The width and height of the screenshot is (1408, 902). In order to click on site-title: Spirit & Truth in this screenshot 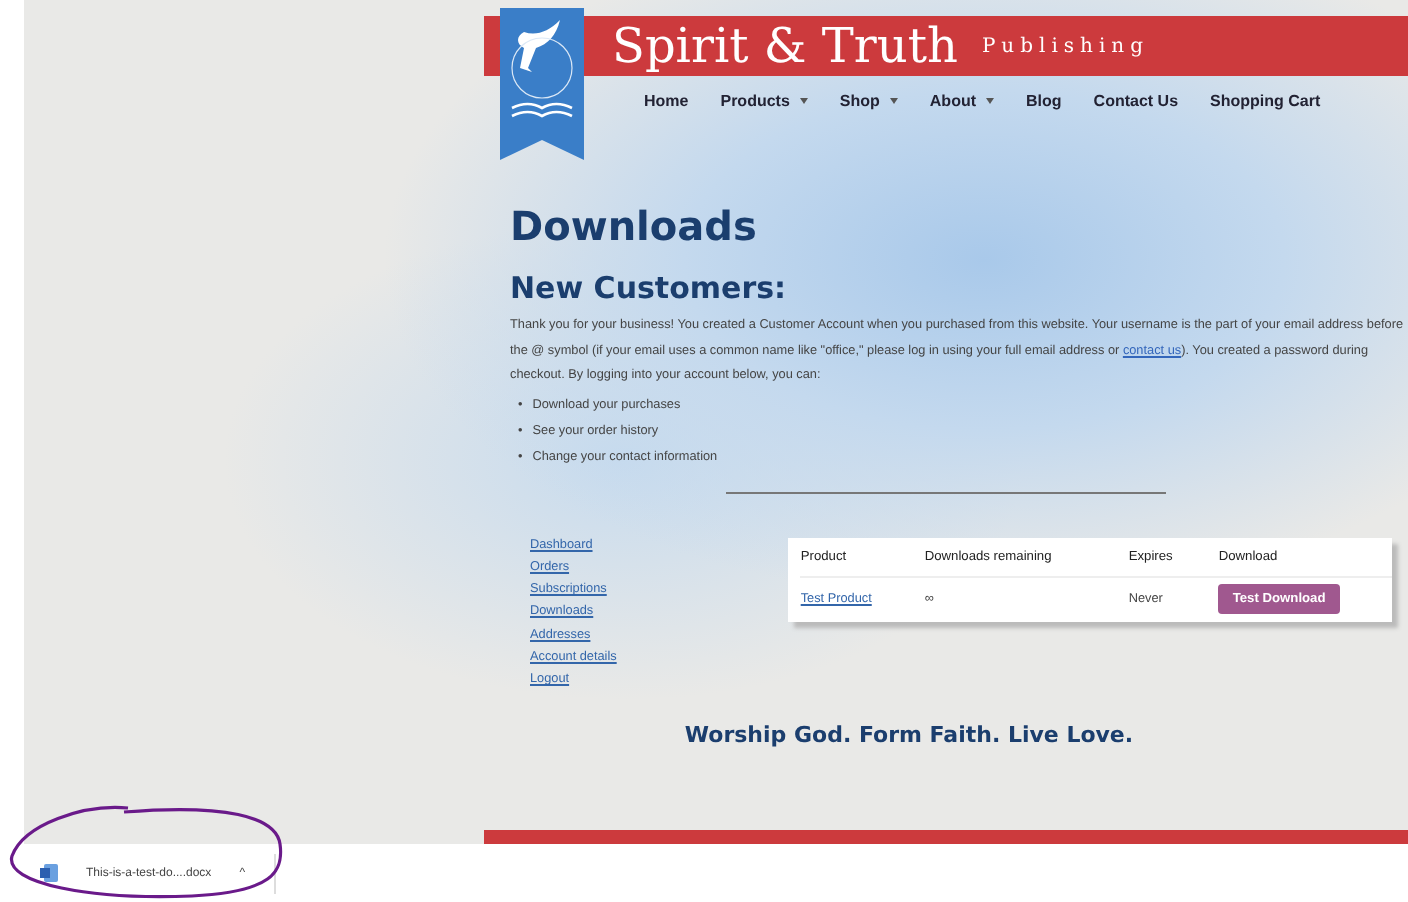, I will do `click(785, 46)`.